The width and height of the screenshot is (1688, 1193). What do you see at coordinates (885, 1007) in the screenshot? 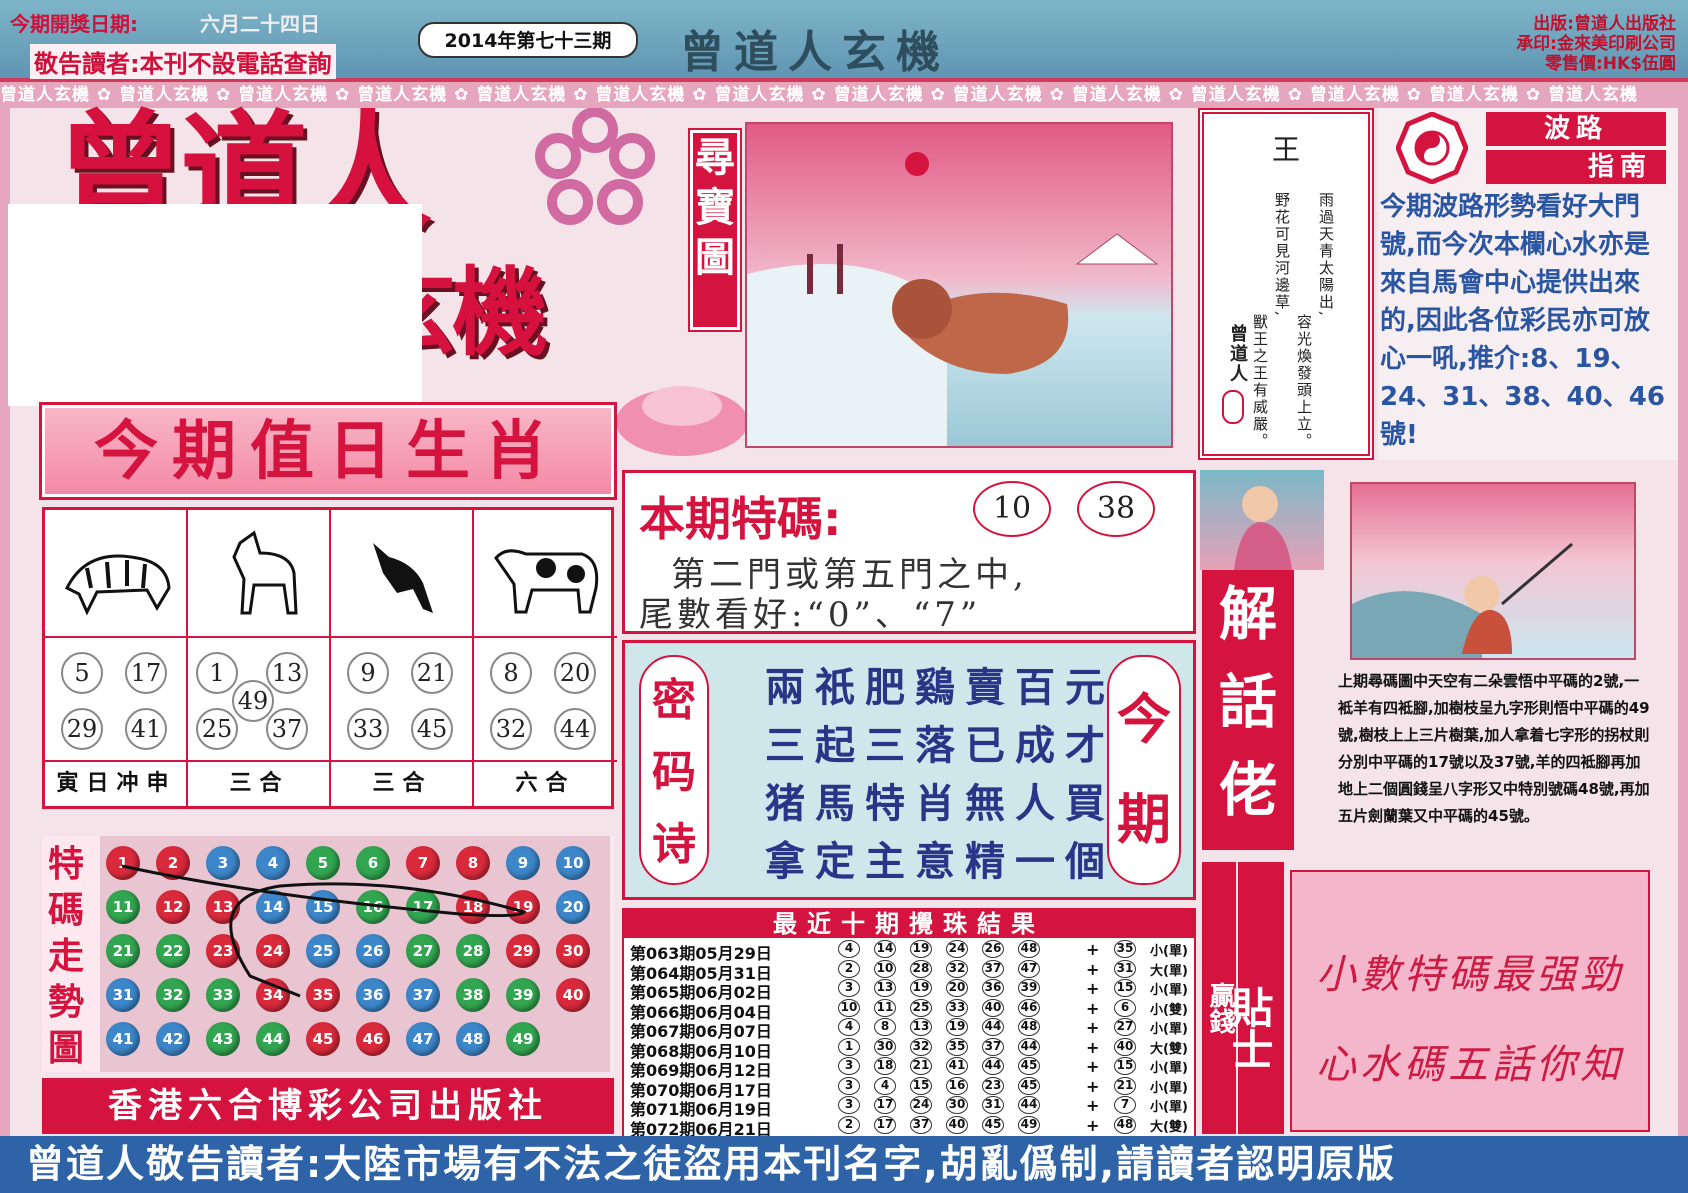
I see `result-ball: 11` at bounding box center [885, 1007].